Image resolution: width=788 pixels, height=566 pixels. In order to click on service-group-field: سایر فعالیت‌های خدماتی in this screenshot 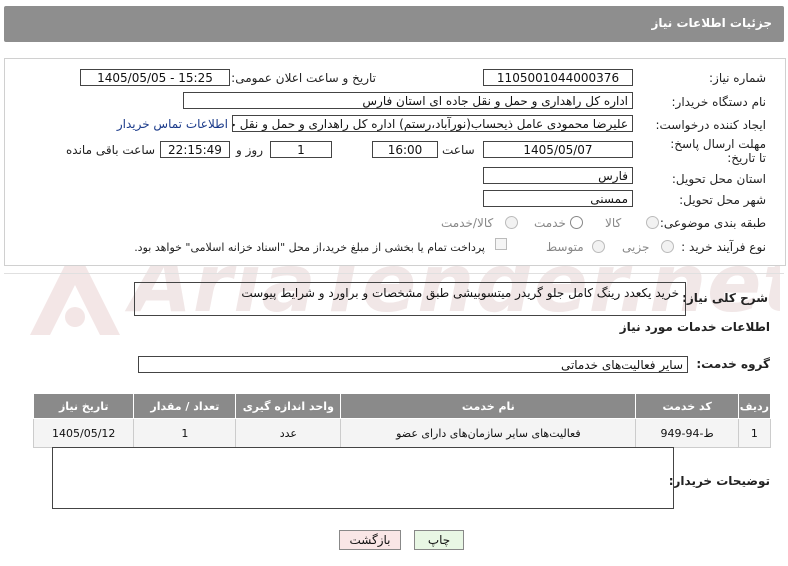, I will do `click(413, 364)`.